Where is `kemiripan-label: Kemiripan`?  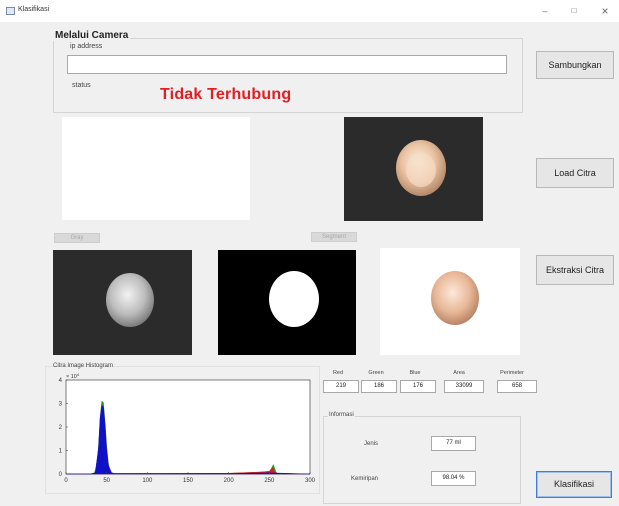
kemiripan-label: Kemiripan is located at coordinates (365, 479).